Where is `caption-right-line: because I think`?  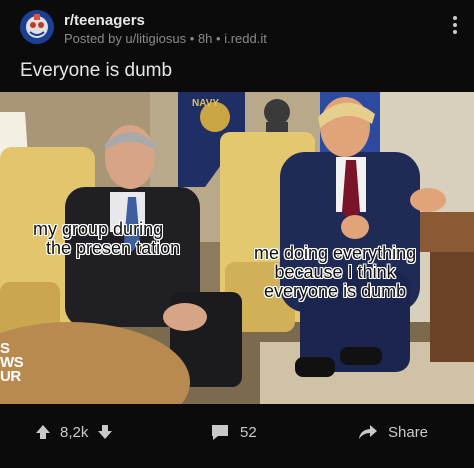
caption-right-line: because I think is located at coordinates (335, 272).